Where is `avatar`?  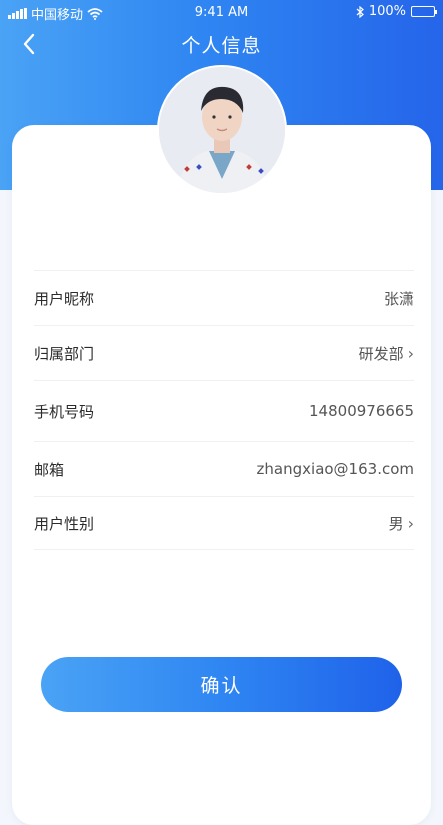
avatar is located at coordinates (222, 130).